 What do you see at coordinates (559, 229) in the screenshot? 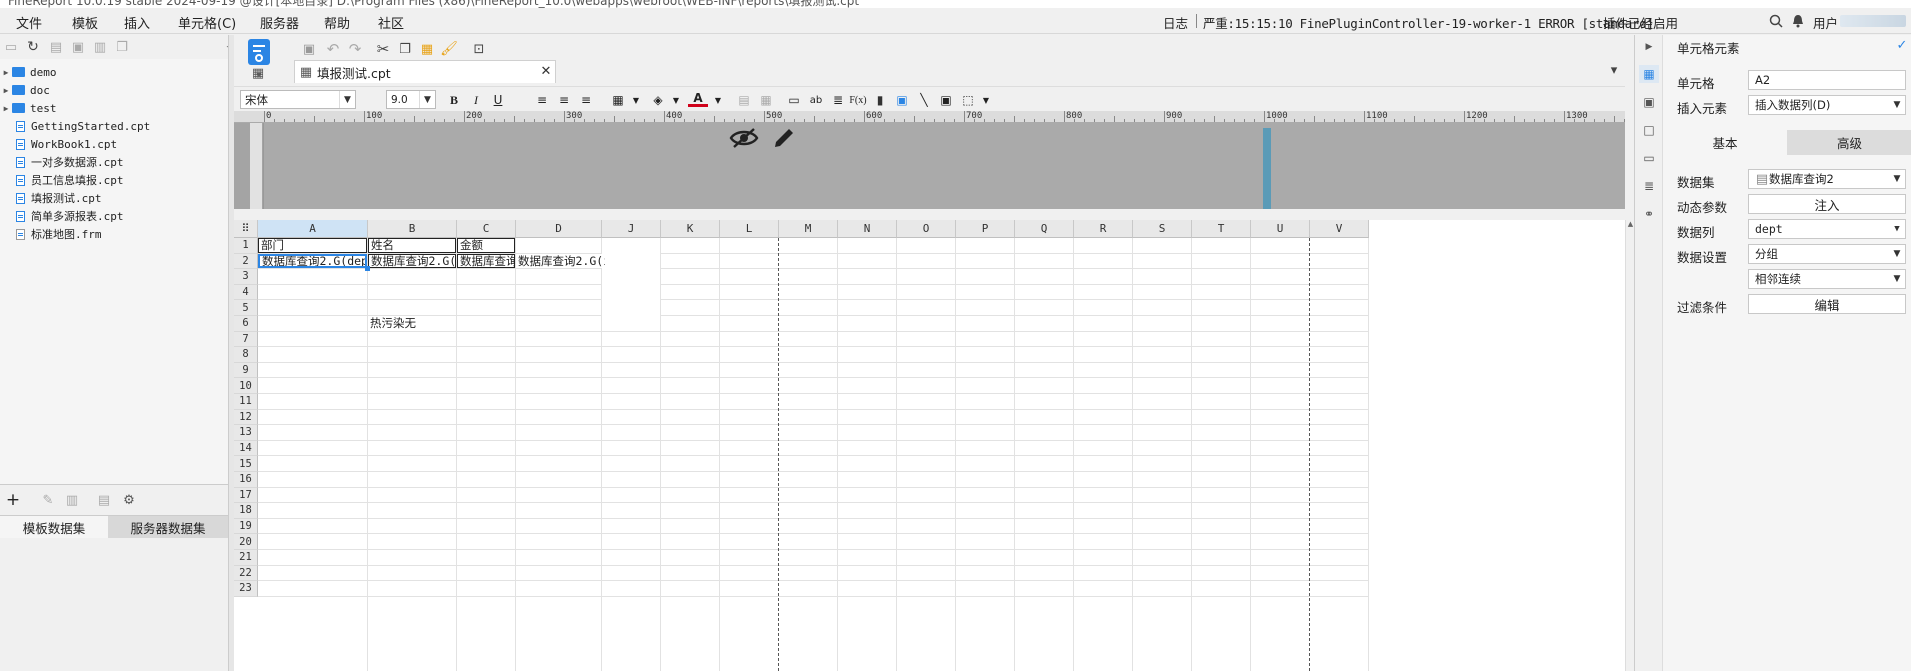
I see `column-header-D: D` at bounding box center [559, 229].